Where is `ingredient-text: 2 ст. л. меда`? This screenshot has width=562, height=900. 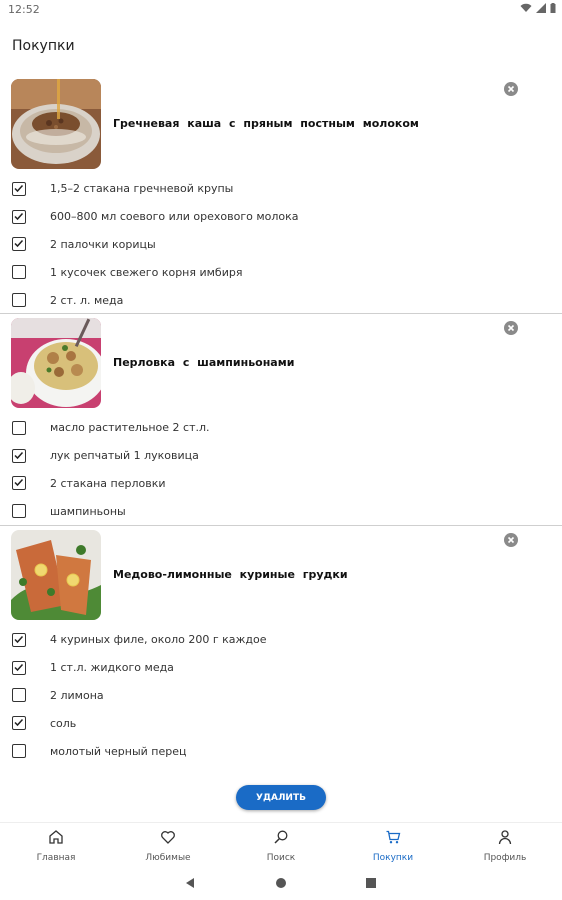 ingredient-text: 2 ст. л. меда is located at coordinates (87, 300).